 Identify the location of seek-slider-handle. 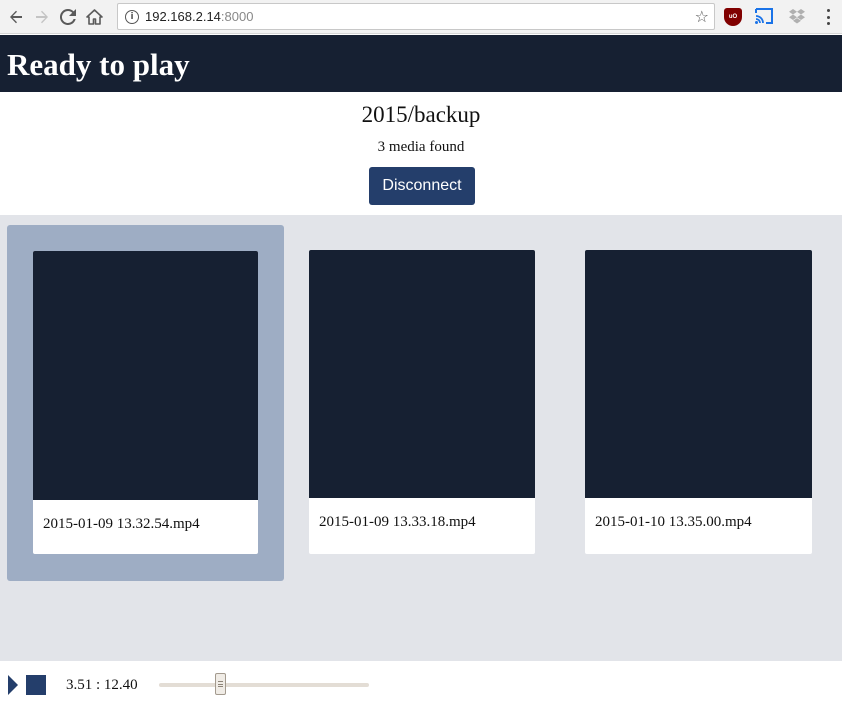
(220, 684).